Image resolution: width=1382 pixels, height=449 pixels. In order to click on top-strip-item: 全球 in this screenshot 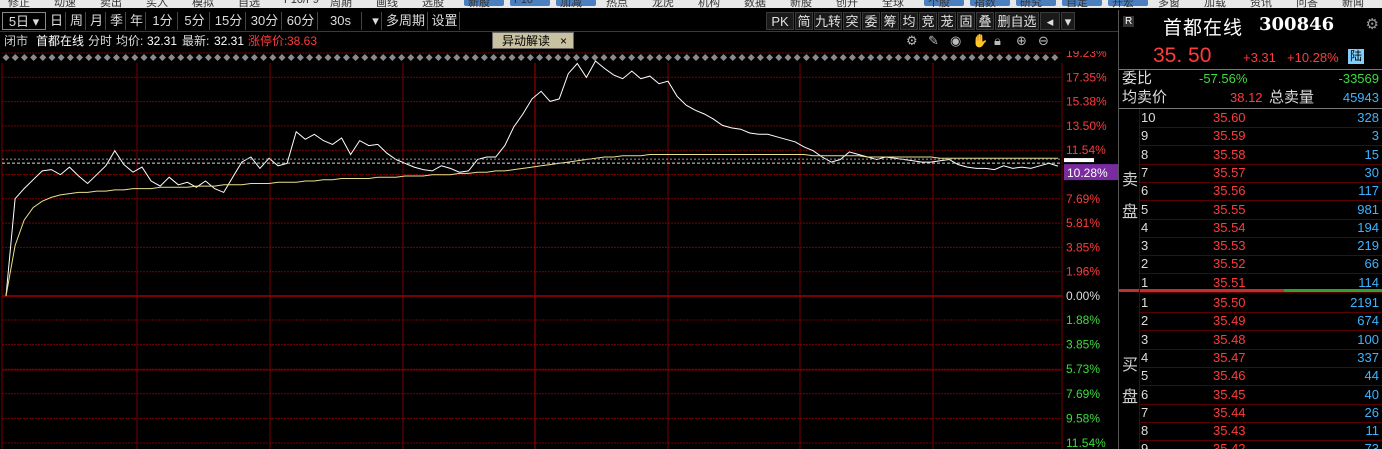, I will do `click(893, 4)`.